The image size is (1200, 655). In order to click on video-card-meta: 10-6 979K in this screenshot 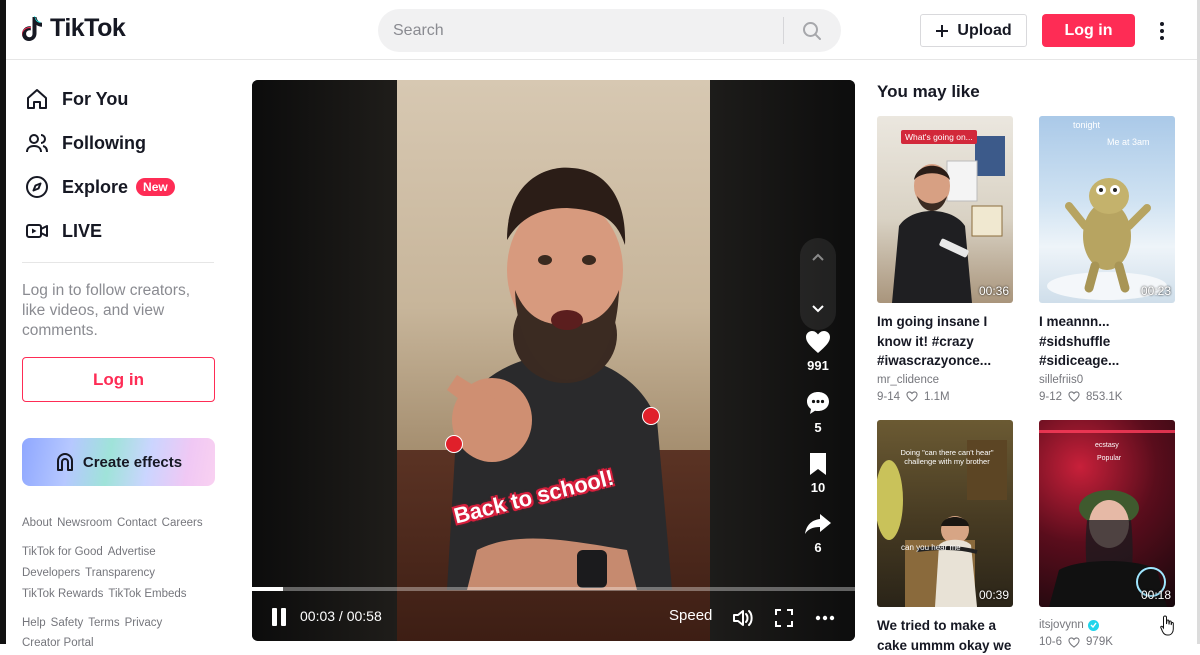, I will do `click(1107, 642)`.